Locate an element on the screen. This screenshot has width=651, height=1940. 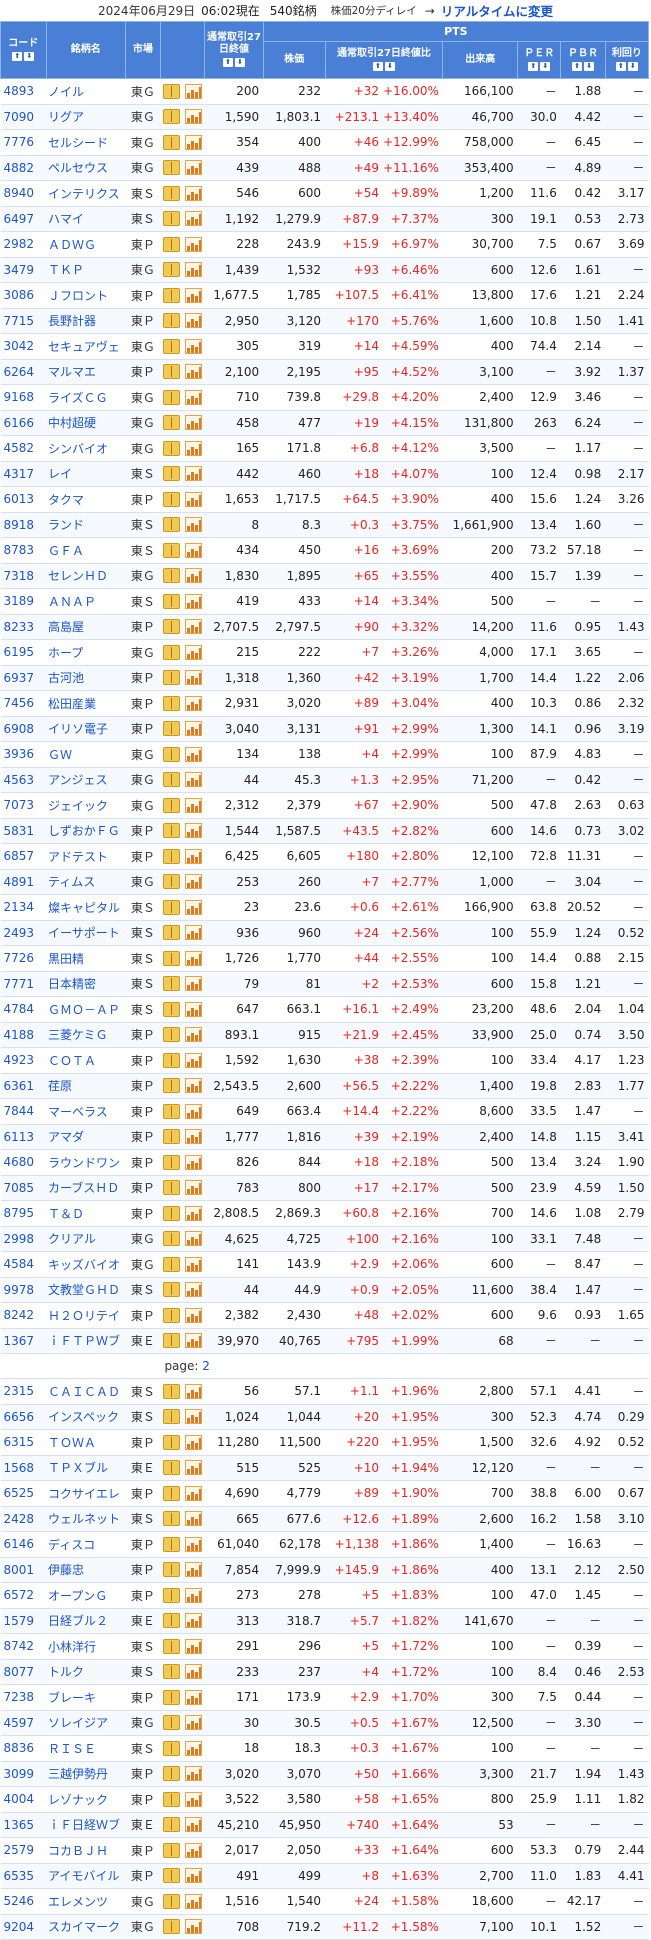
stock-name-link: レゾナック is located at coordinates (86, 1799).